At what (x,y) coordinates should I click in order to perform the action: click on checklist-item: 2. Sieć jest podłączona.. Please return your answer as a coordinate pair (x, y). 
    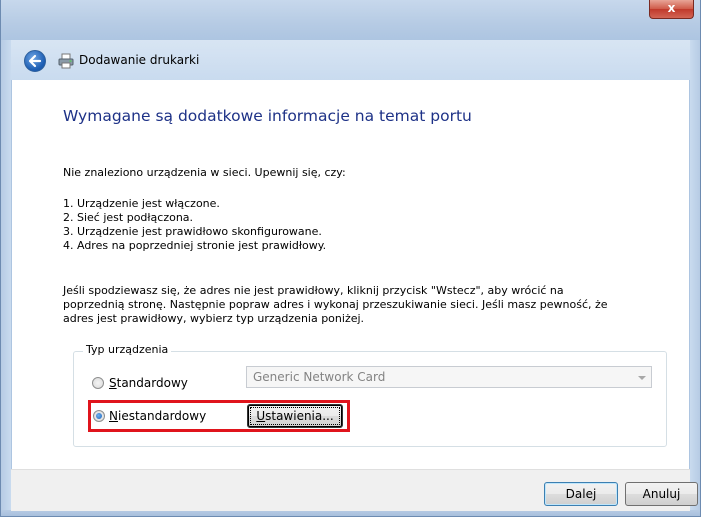
    Looking at the image, I should click on (128, 217).